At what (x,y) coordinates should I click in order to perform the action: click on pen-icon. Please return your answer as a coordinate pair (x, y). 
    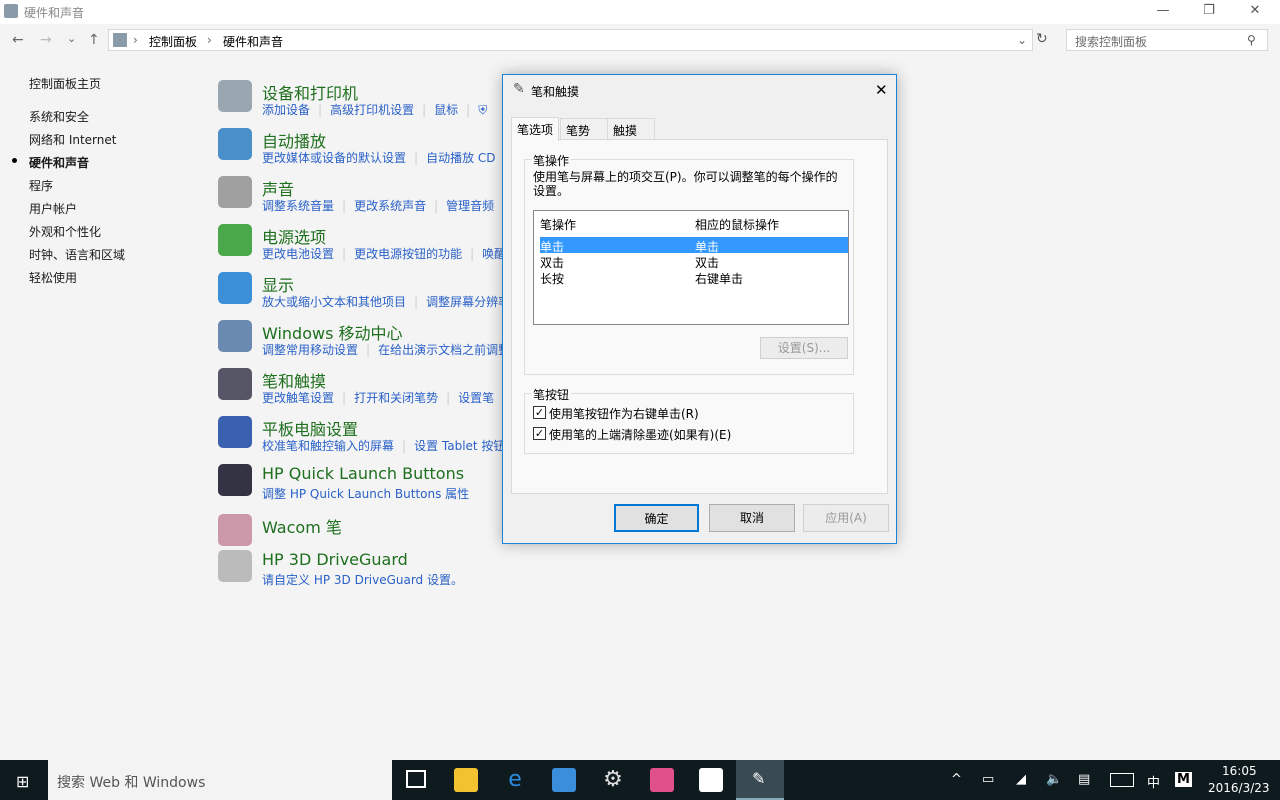
    Looking at the image, I should click on (235, 384).